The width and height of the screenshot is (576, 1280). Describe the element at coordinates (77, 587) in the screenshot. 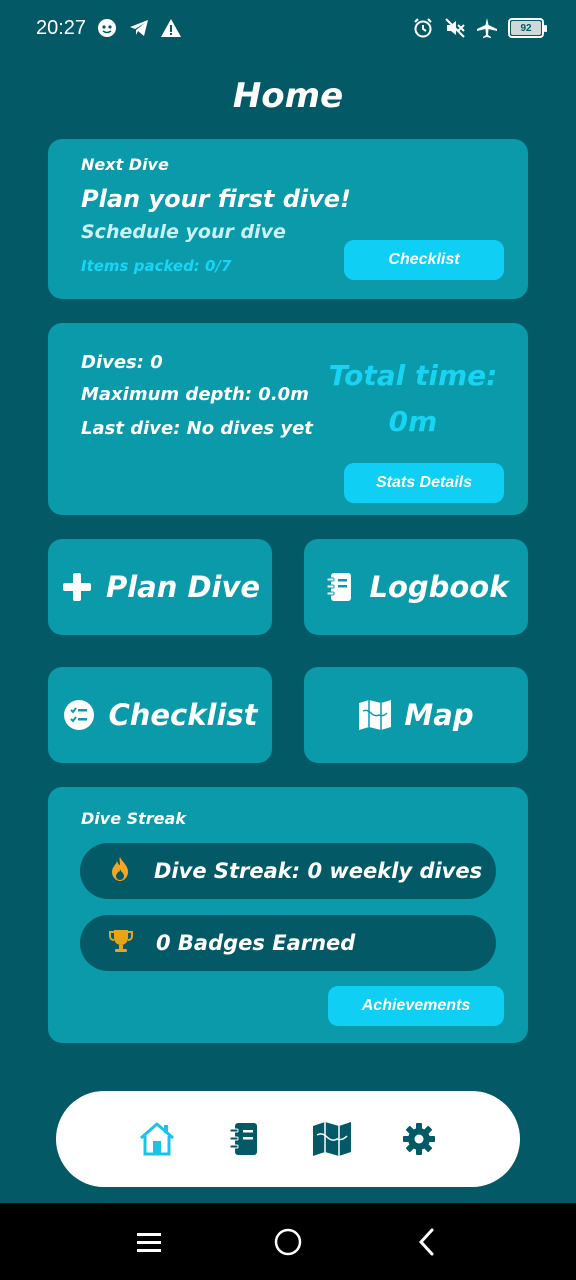

I see `plus-icon` at that location.